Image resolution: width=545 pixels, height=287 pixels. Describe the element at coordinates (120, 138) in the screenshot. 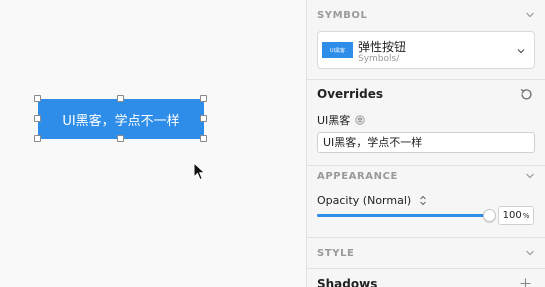

I see `resize-handle-bottom` at that location.